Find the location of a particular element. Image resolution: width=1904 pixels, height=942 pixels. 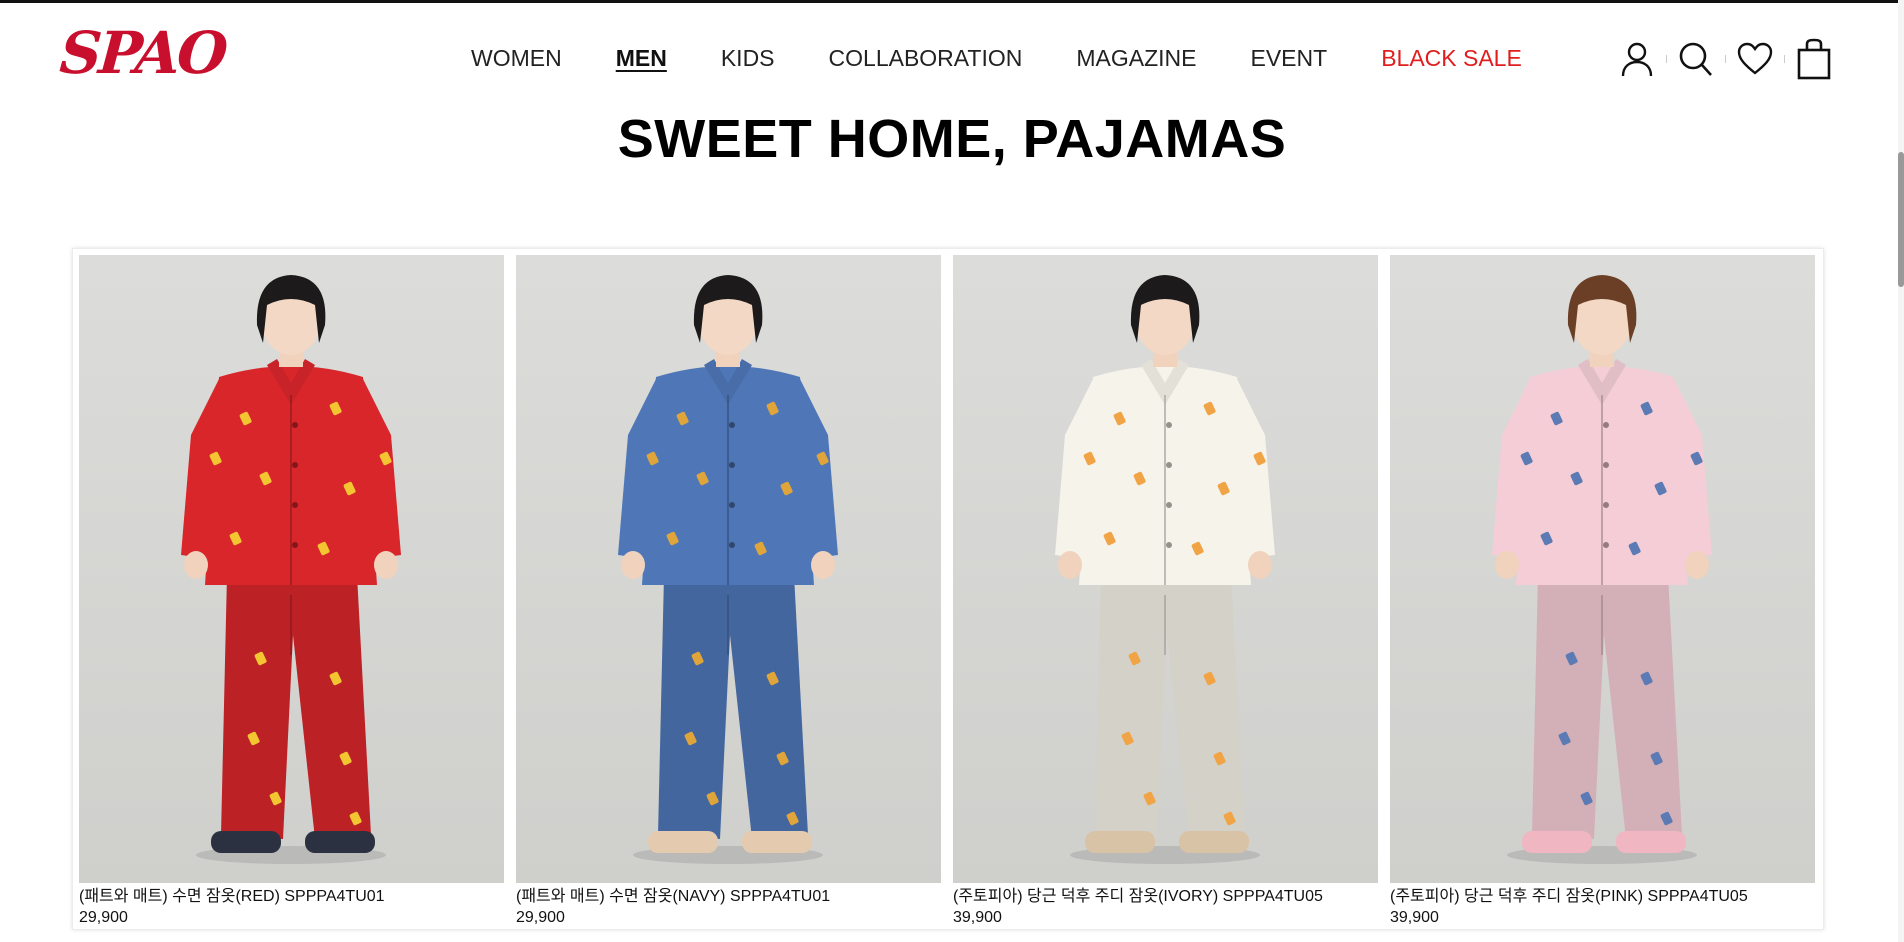

search-icon is located at coordinates (1695, 59).